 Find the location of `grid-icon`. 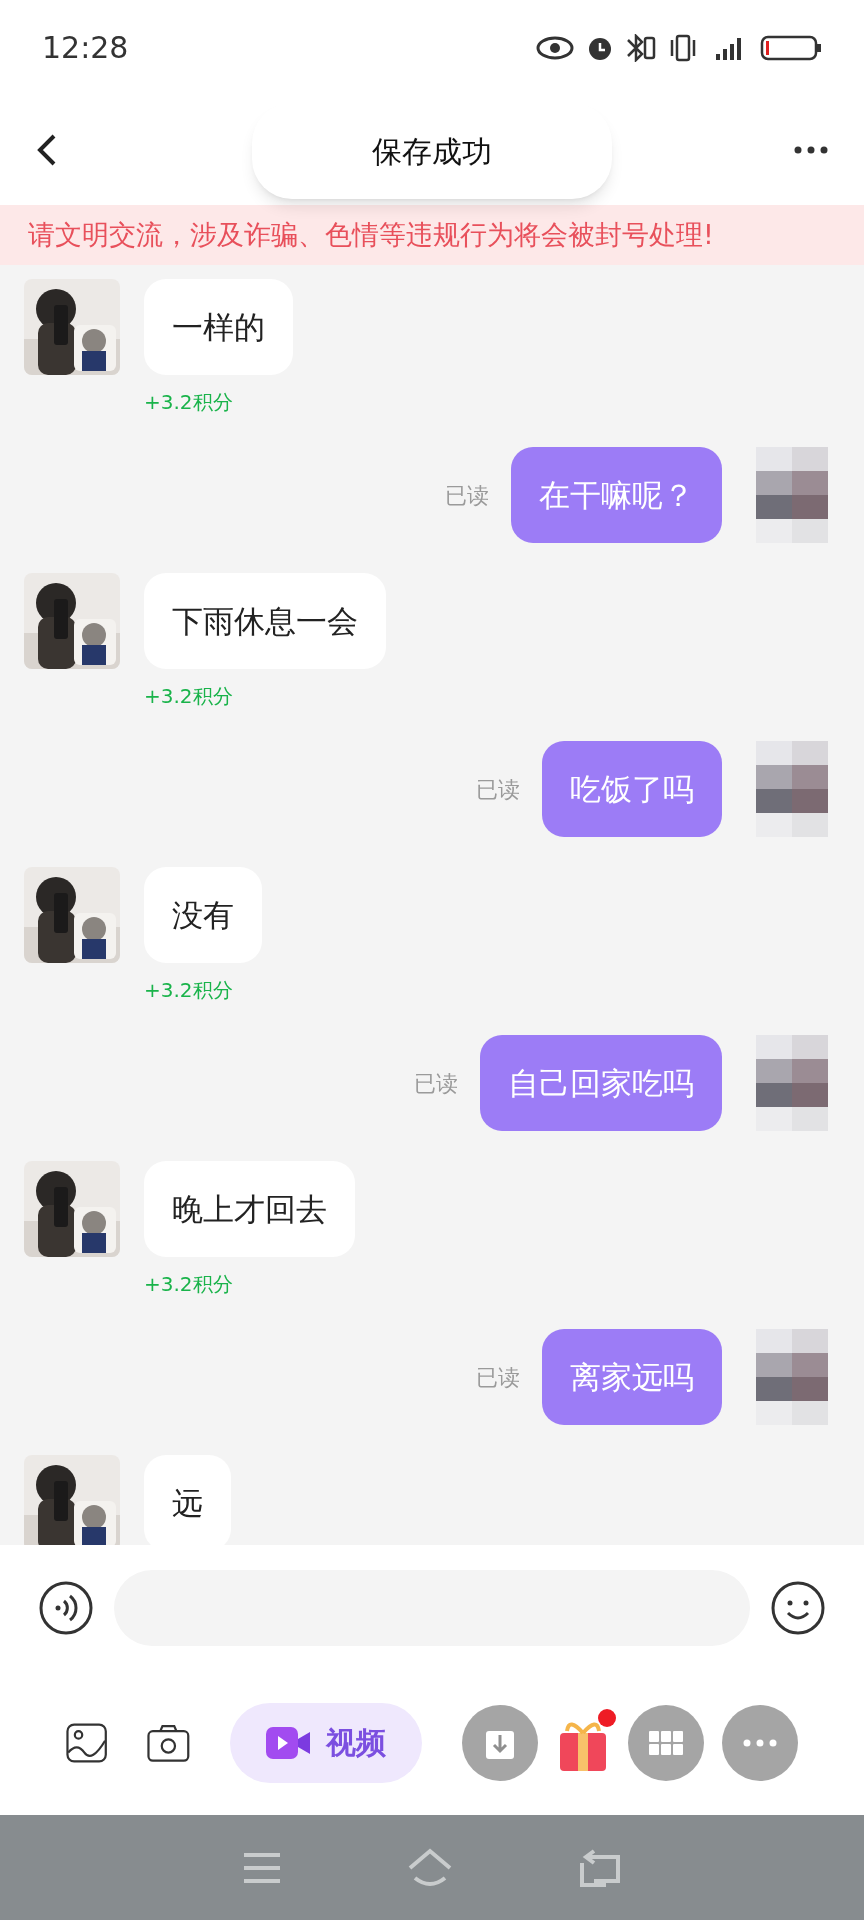

grid-icon is located at coordinates (666, 1742).